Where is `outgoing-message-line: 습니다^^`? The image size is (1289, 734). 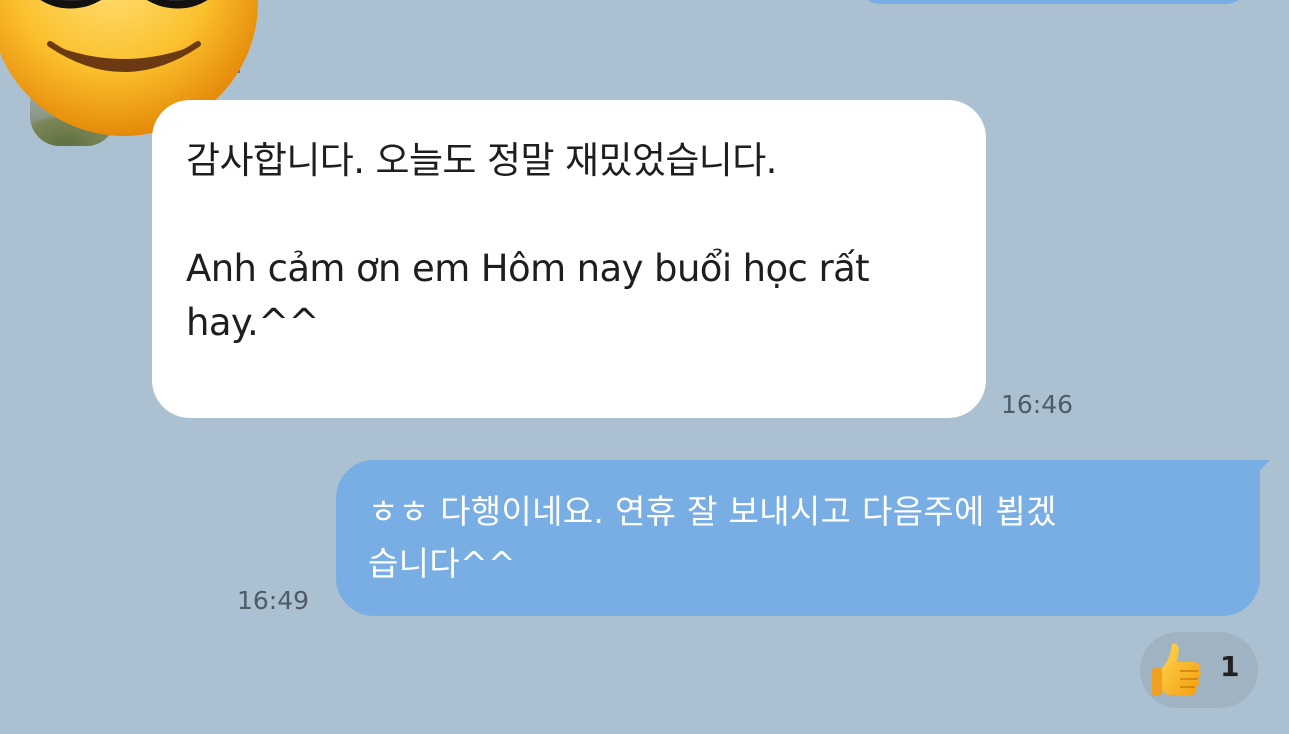 outgoing-message-line: 습니다^^ is located at coordinates (442, 563).